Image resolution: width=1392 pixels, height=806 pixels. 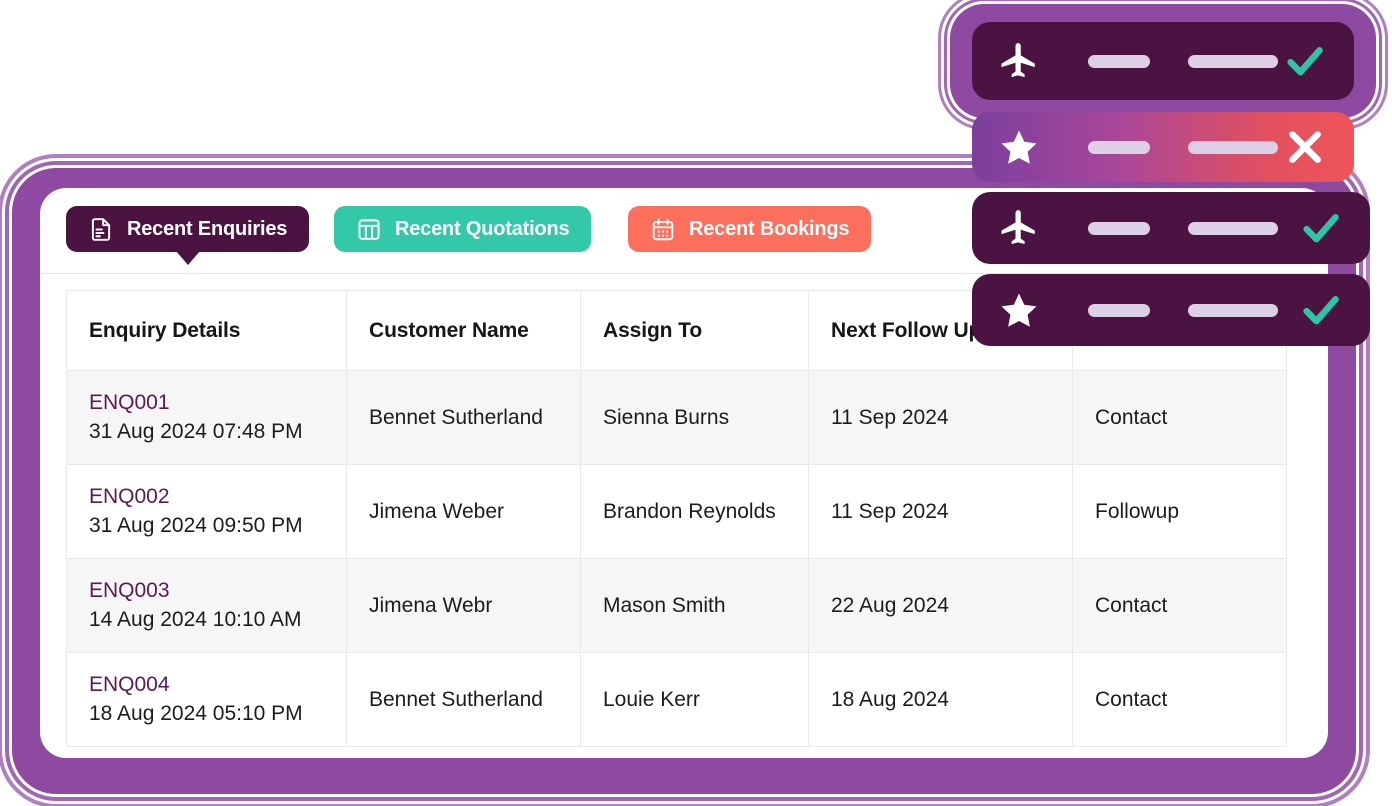 I want to click on enquiry-date: 31 Aug 2024 09:50 PM, so click(x=196, y=525).